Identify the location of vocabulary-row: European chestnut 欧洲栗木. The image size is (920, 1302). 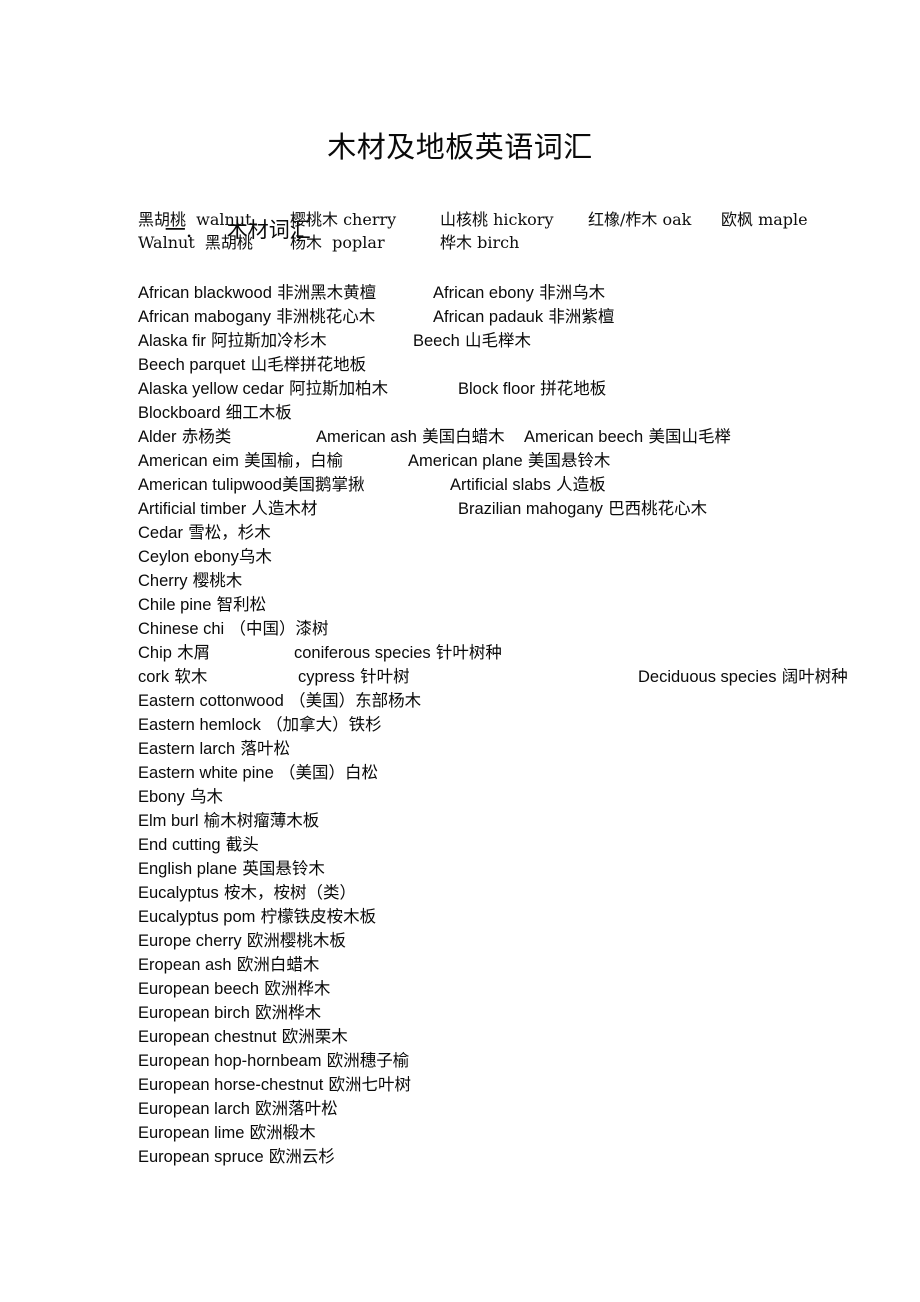
(529, 1037).